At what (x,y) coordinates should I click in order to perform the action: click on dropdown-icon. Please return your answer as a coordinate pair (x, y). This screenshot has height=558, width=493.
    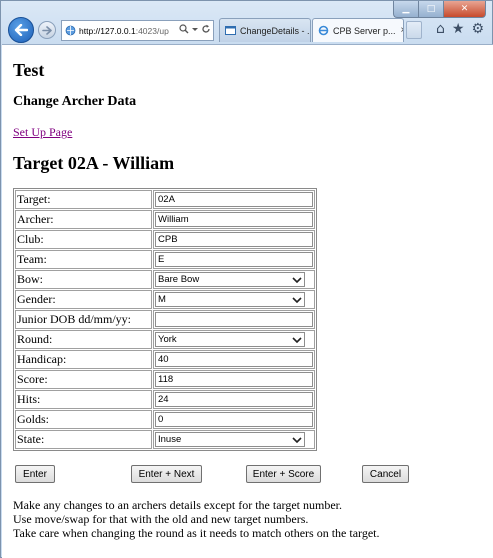
    Looking at the image, I should click on (195, 29).